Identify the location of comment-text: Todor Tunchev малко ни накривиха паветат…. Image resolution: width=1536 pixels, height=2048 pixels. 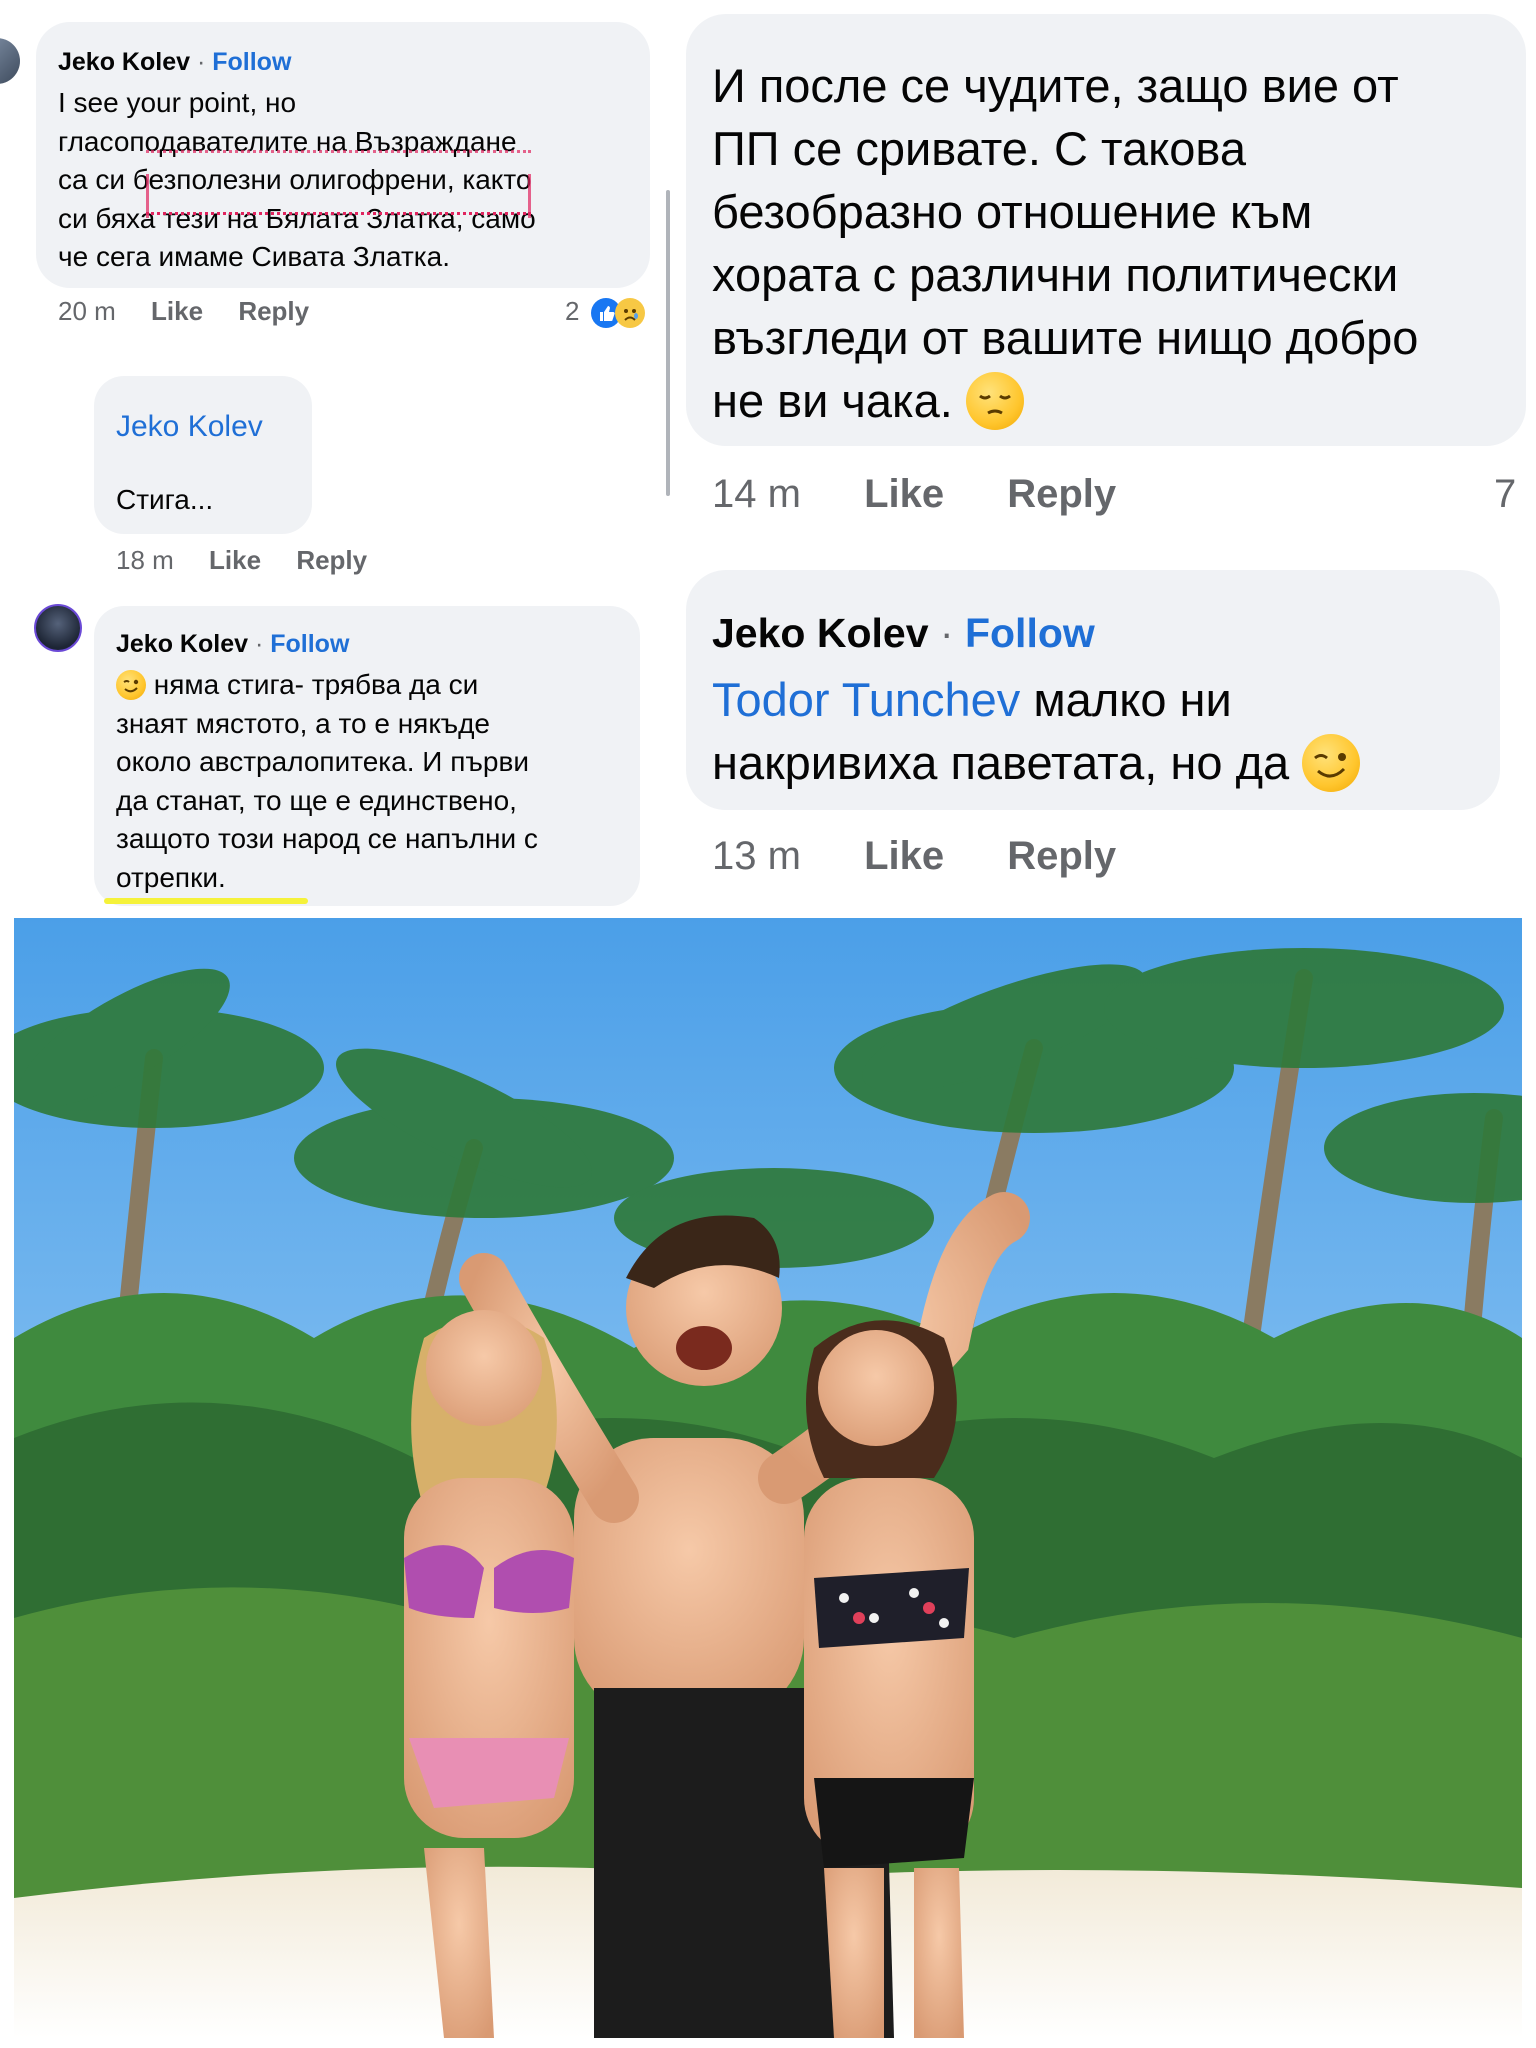
(1036, 731).